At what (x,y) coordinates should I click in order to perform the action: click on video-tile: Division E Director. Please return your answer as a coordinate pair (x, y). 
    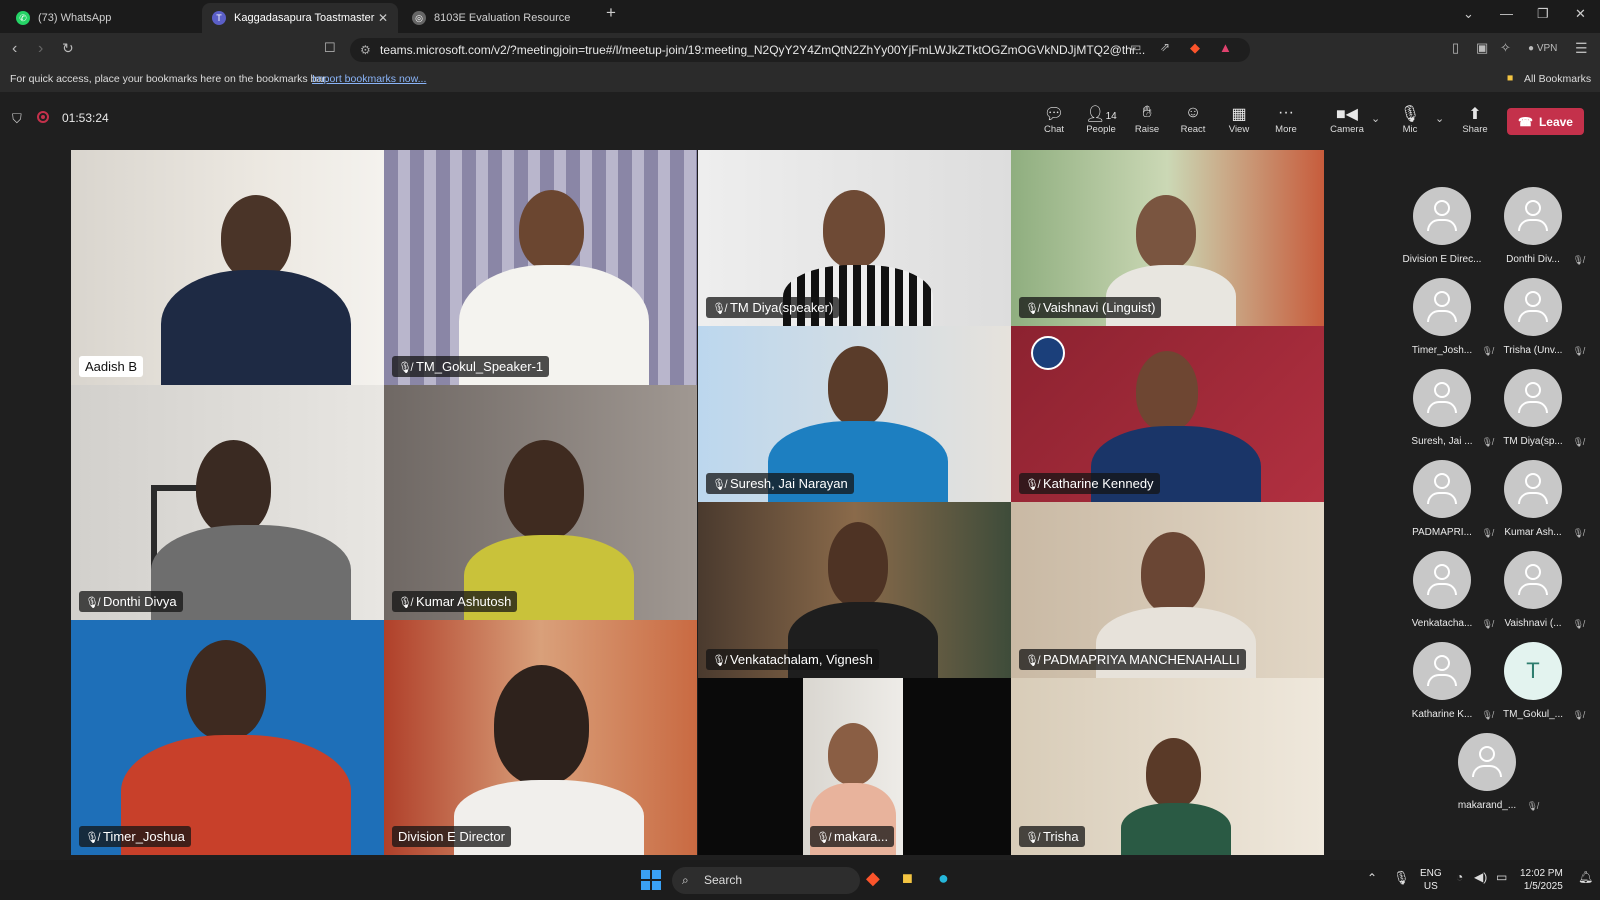
    Looking at the image, I should click on (540, 737).